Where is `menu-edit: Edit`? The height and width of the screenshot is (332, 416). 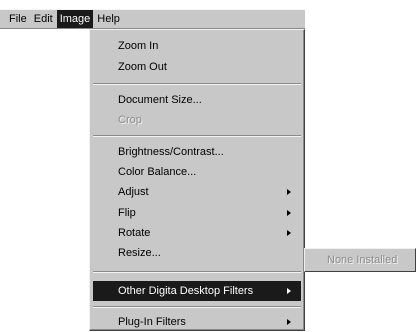 menu-edit: Edit is located at coordinates (43, 19).